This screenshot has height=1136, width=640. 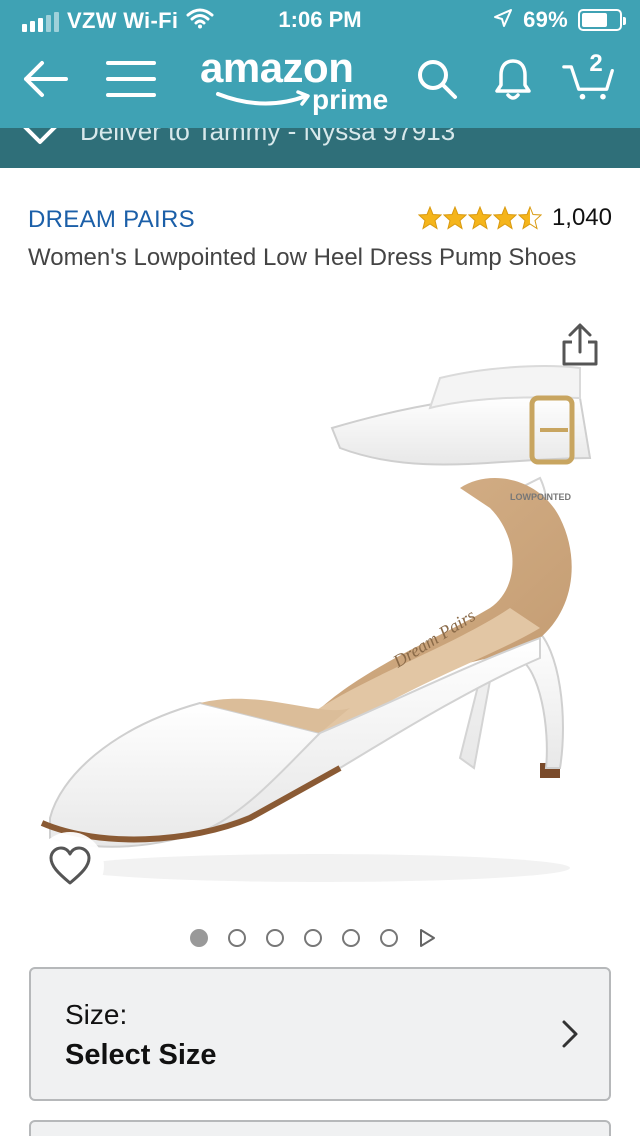 I want to click on back-arrow-icon, so click(x=45, y=79).